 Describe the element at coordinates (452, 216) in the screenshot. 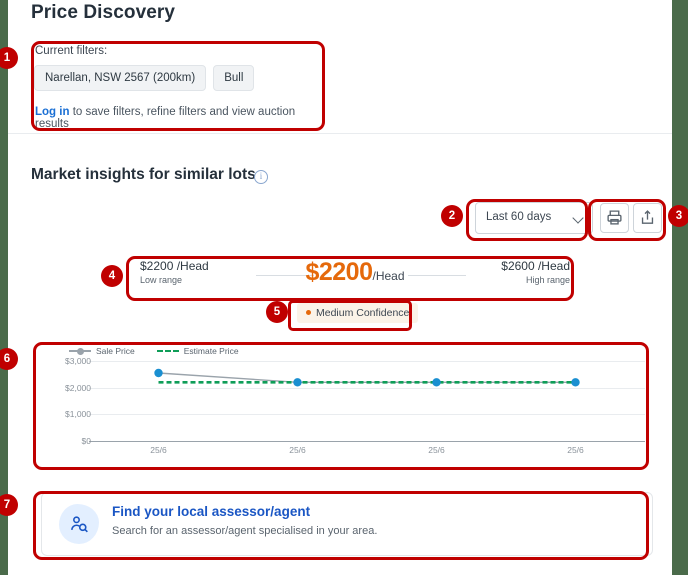

I see `annotation-badge-2: 2` at that location.